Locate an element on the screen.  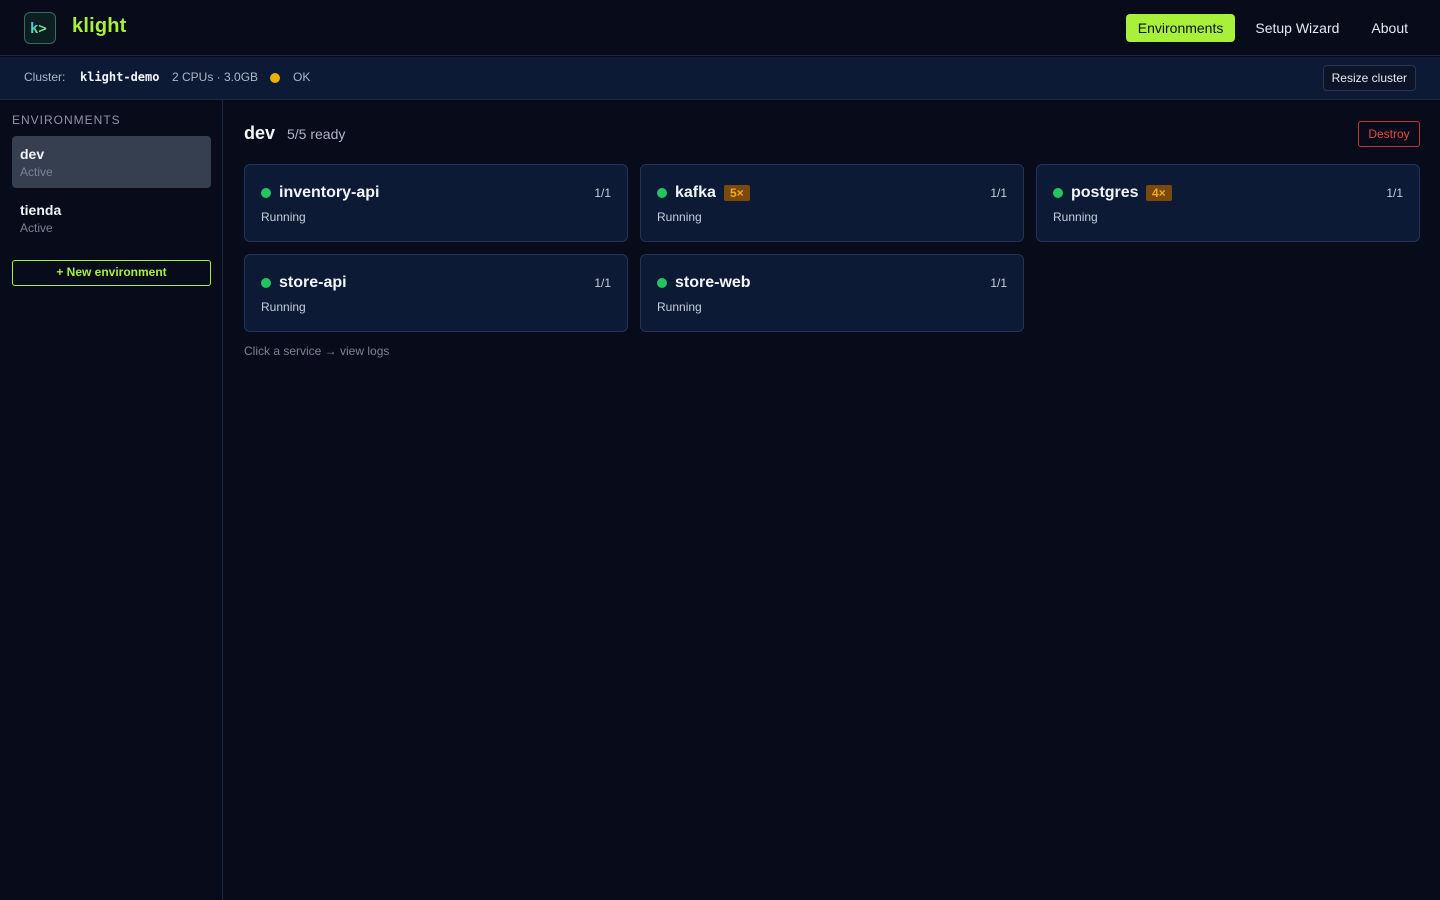
nav-setup-wizard: Setup Wizard is located at coordinates (1297, 28).